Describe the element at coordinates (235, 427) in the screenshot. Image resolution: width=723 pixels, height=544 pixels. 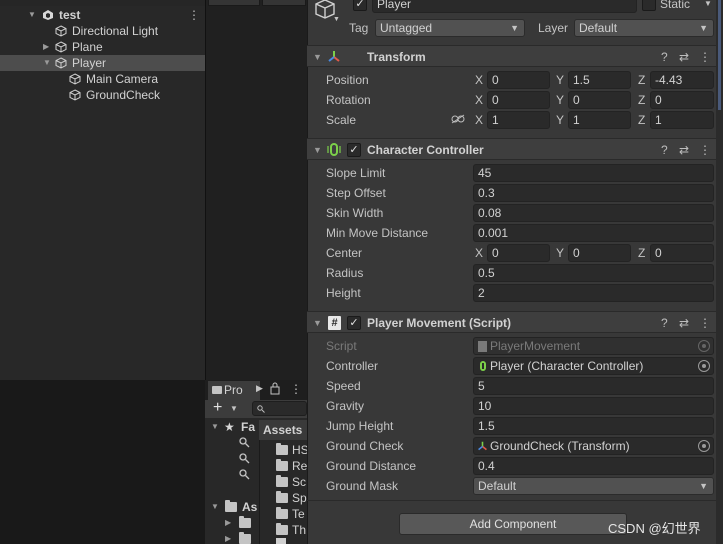
I see `tree-item-favorites: ▼ ★ Fa` at that location.